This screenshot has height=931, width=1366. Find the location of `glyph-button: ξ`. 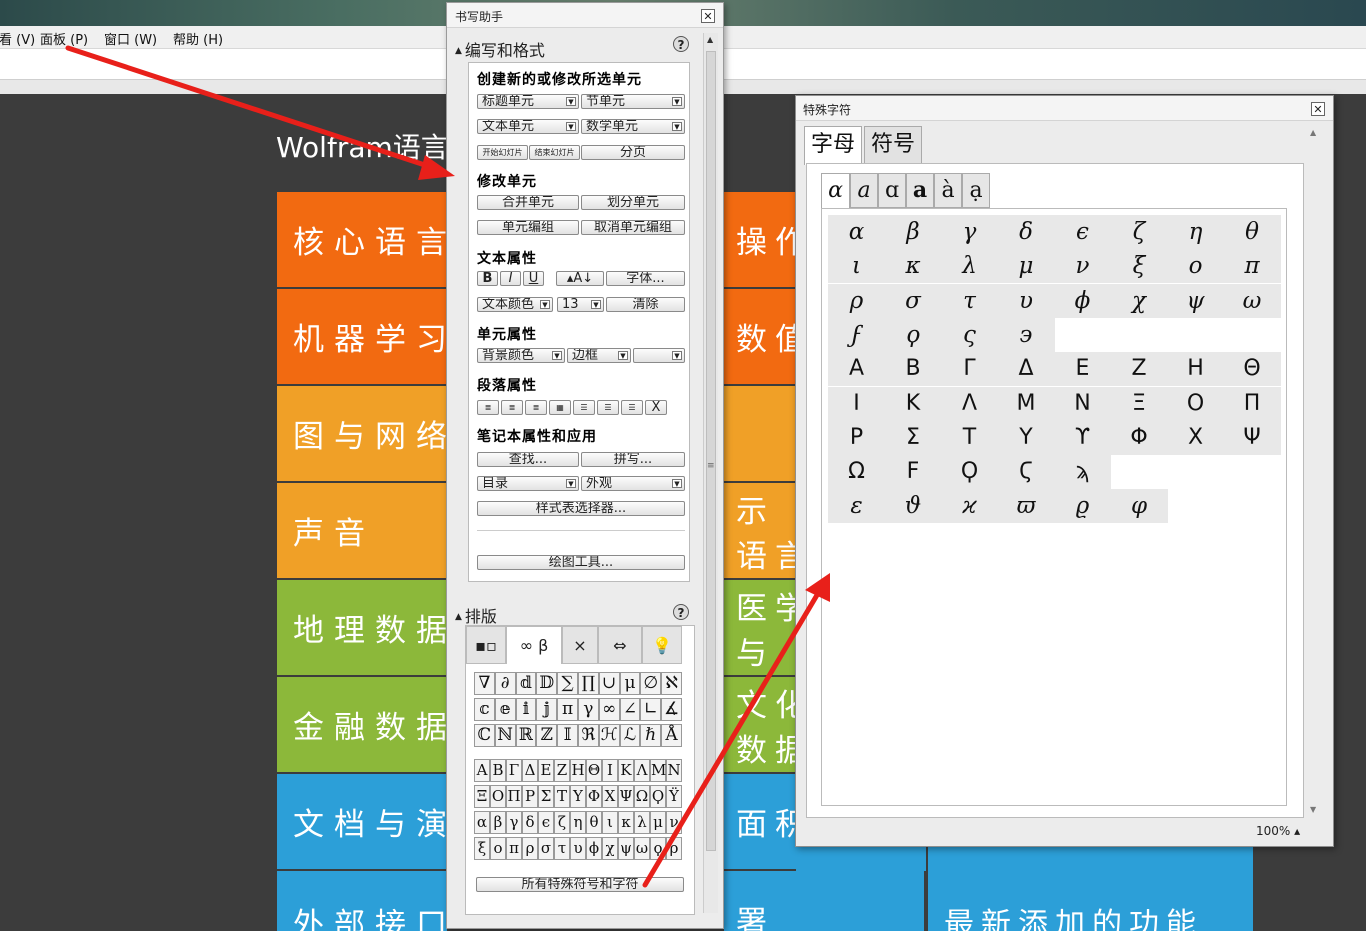

glyph-button: ξ is located at coordinates (482, 848).